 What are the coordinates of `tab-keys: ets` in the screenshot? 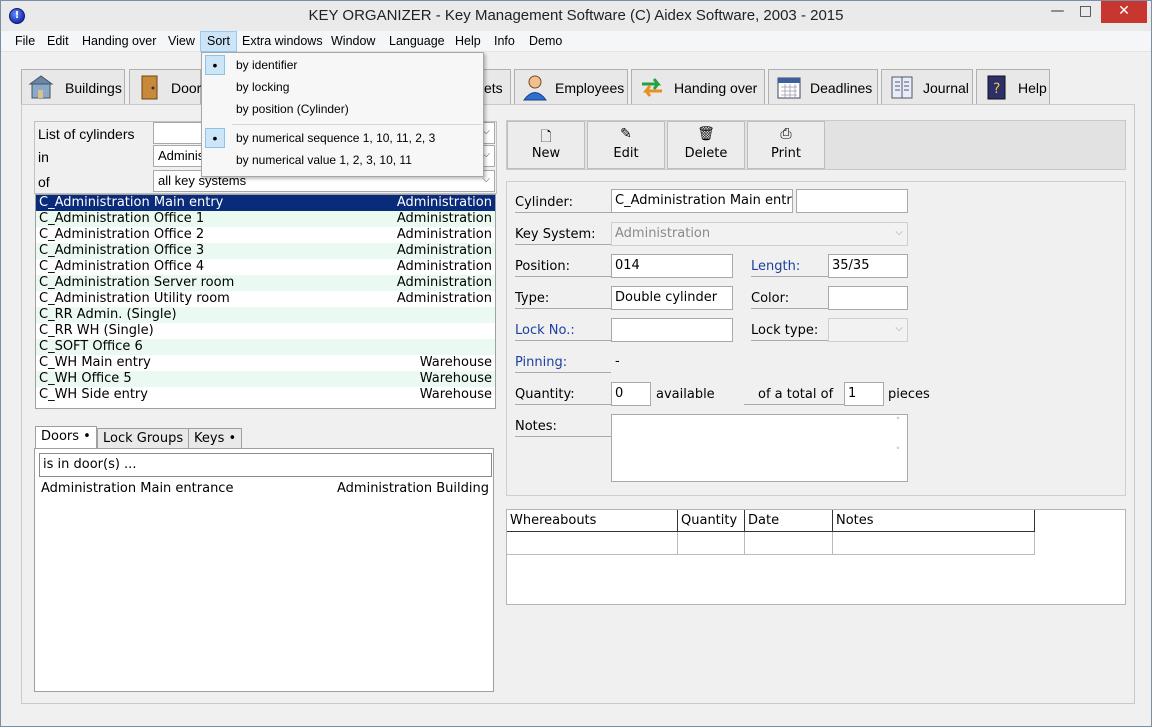 It's located at (496, 87).